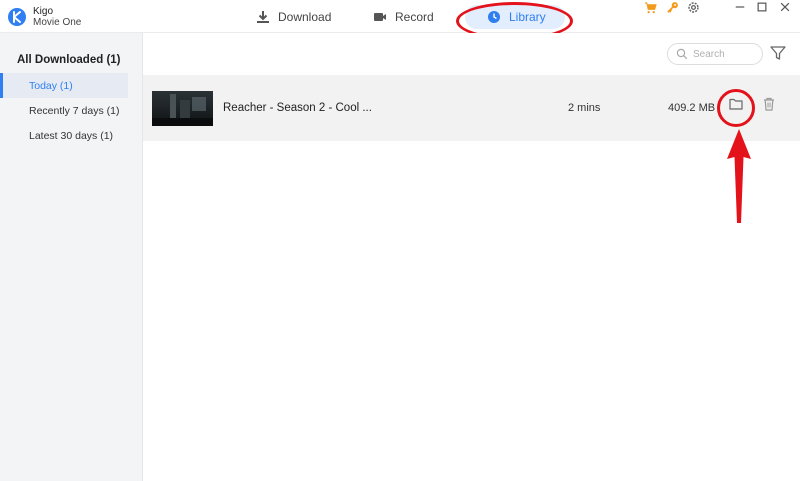  What do you see at coordinates (64, 85) in the screenshot?
I see `sidebar-item-today: Today (1)` at bounding box center [64, 85].